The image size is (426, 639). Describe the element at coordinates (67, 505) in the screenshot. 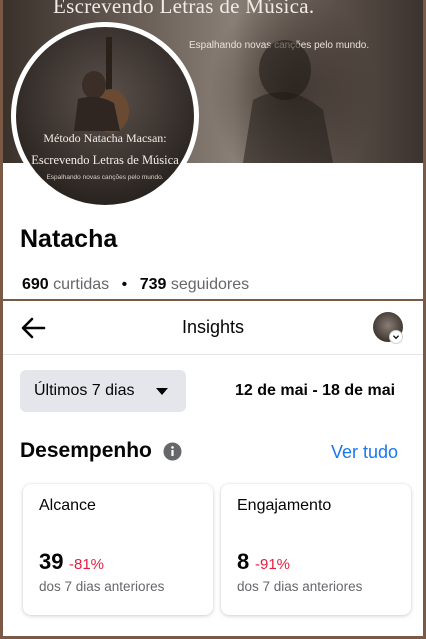

I see `metric-label: Alcance` at that location.